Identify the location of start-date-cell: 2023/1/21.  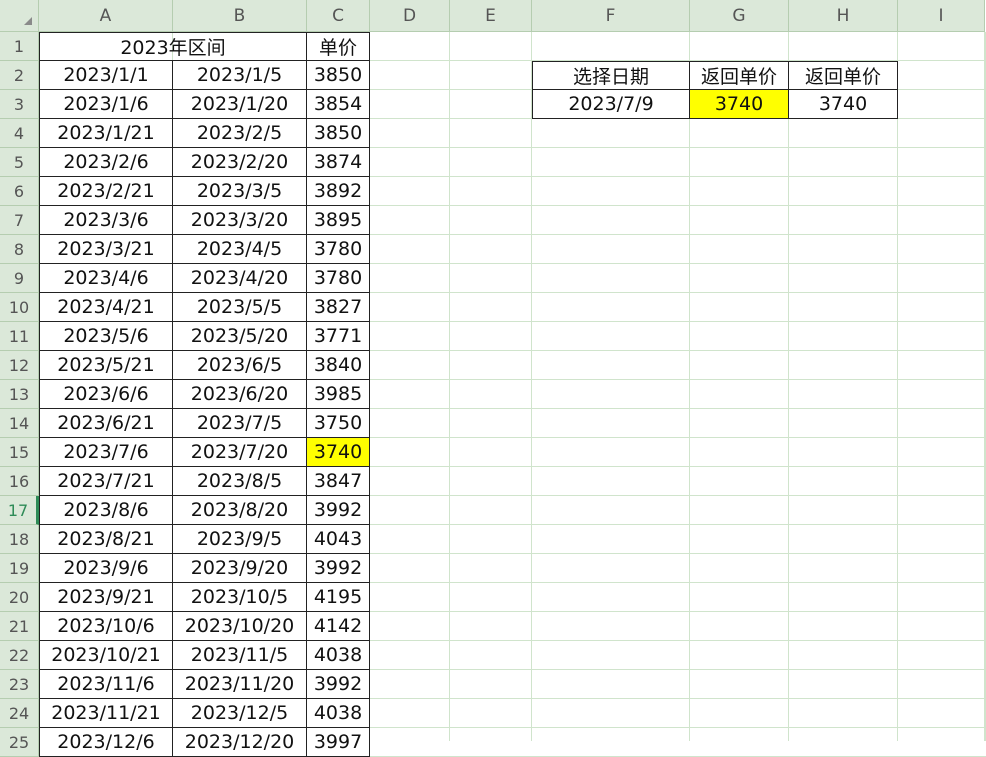
(106, 133).